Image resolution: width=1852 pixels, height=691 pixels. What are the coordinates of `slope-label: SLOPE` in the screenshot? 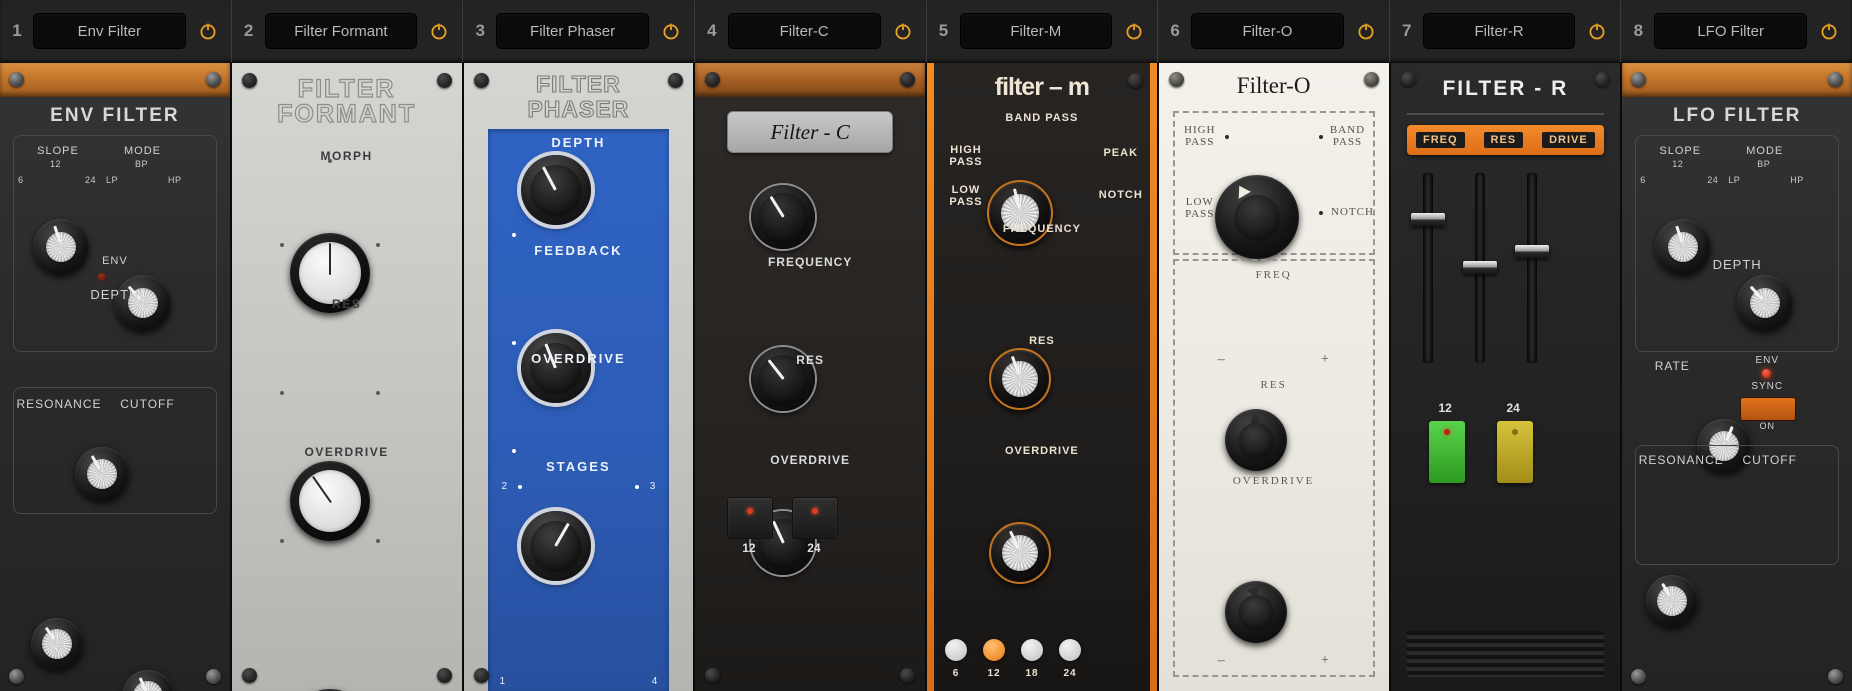 It's located at (58, 151).